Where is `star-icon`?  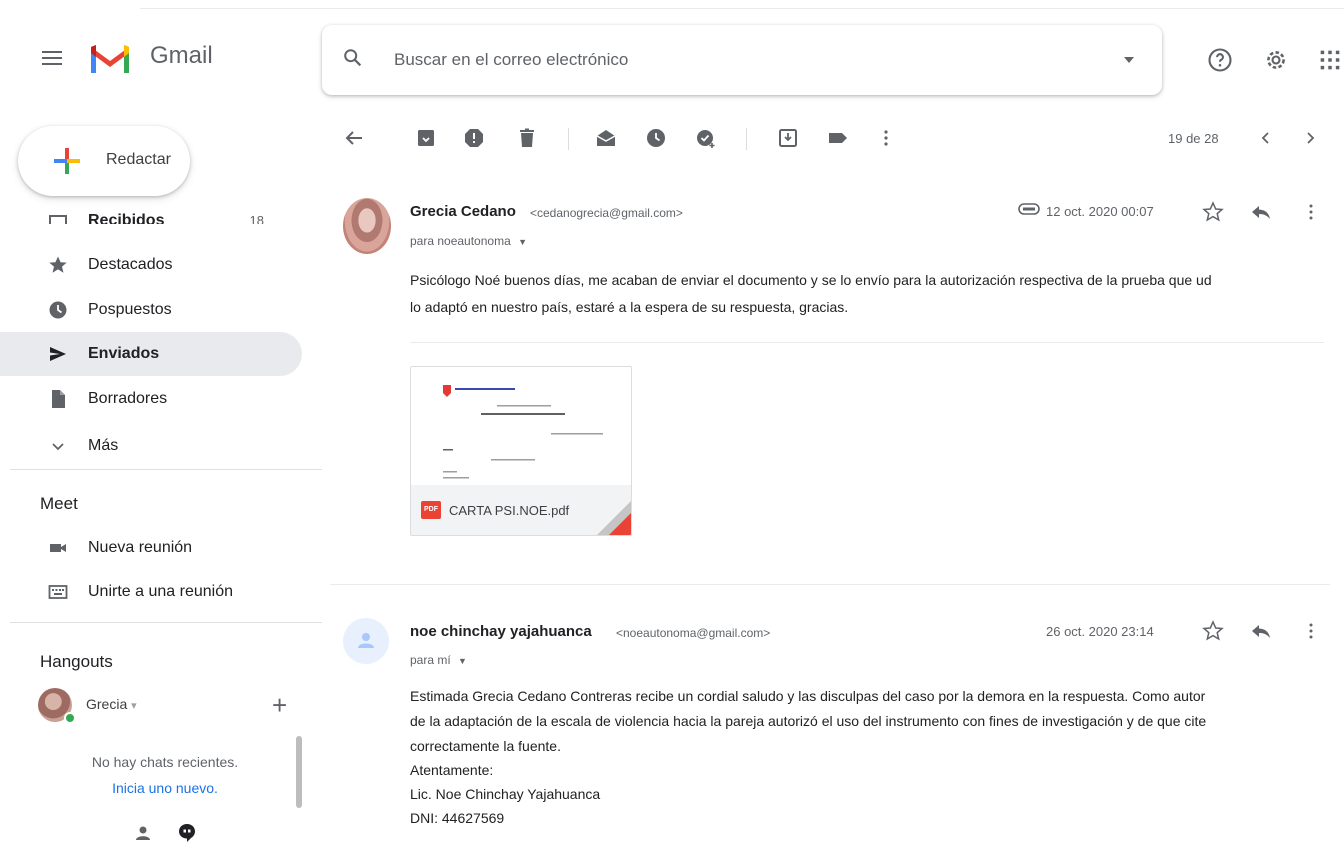 star-icon is located at coordinates (58, 264).